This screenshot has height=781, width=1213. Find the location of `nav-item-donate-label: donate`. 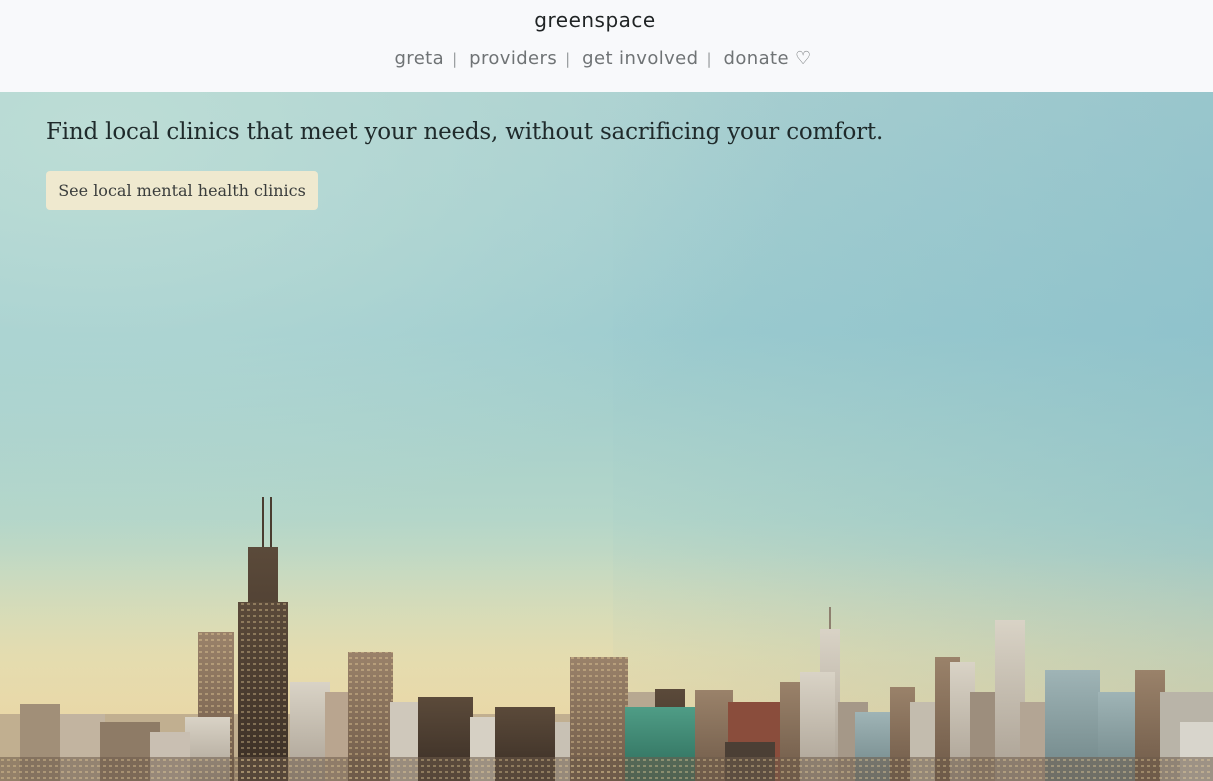

nav-item-donate-label: donate is located at coordinates (756, 58).